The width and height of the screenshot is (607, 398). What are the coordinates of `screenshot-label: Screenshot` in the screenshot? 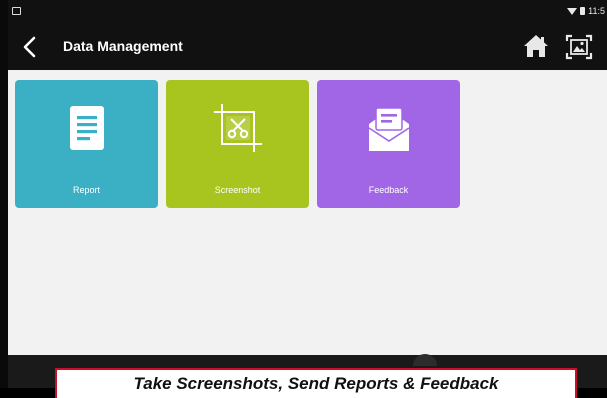 It's located at (237, 190).